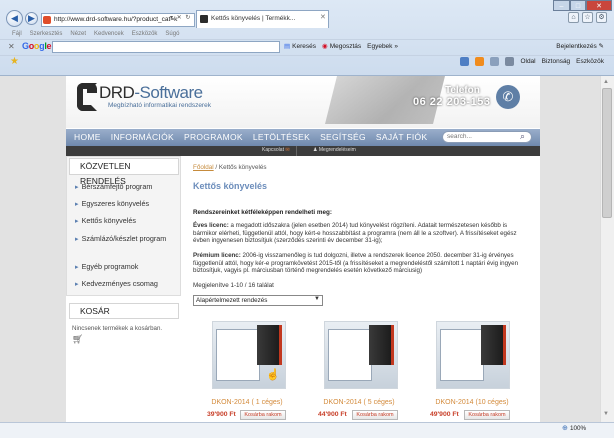 The height and width of the screenshot is (438, 614). I want to click on minimize-button: –, so click(561, 5).